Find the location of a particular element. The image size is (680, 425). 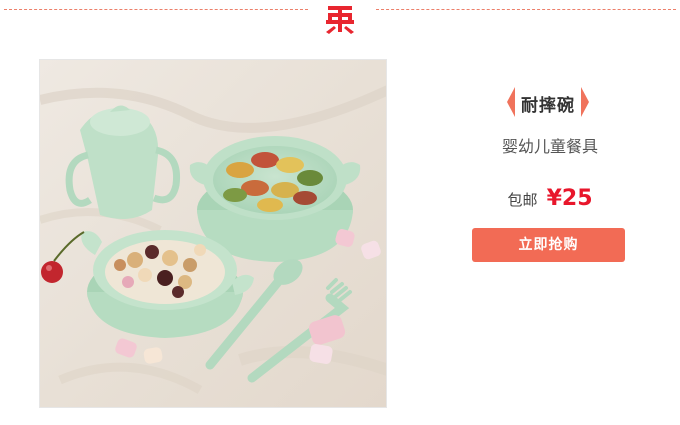

header-divider-right is located at coordinates (526, 9).